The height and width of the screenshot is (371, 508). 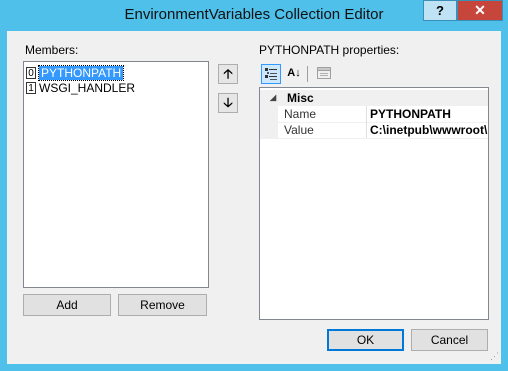 I want to click on alphabetical-button: A↓, so click(x=294, y=74).